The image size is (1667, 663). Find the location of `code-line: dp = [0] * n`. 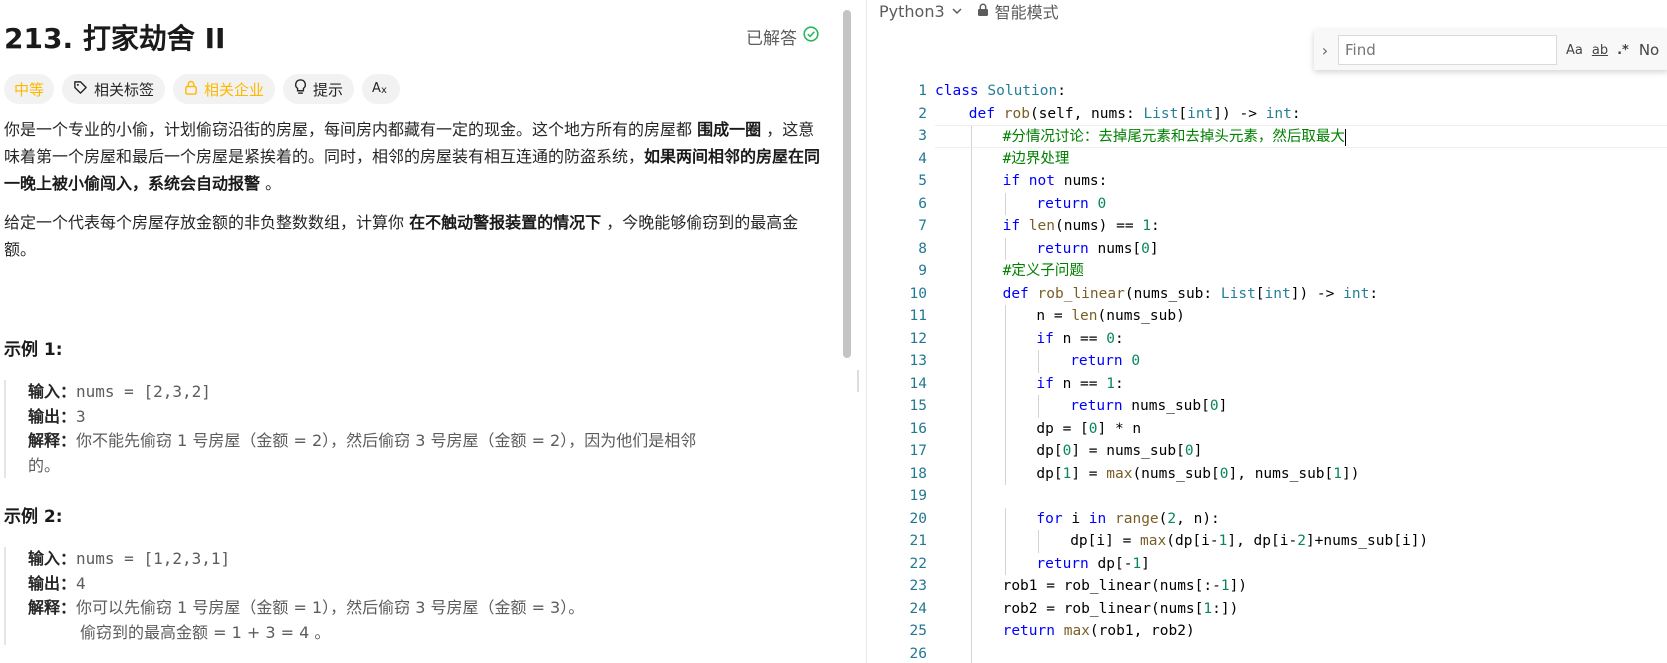

code-line: dp = [0] * n is located at coordinates (1301, 428).